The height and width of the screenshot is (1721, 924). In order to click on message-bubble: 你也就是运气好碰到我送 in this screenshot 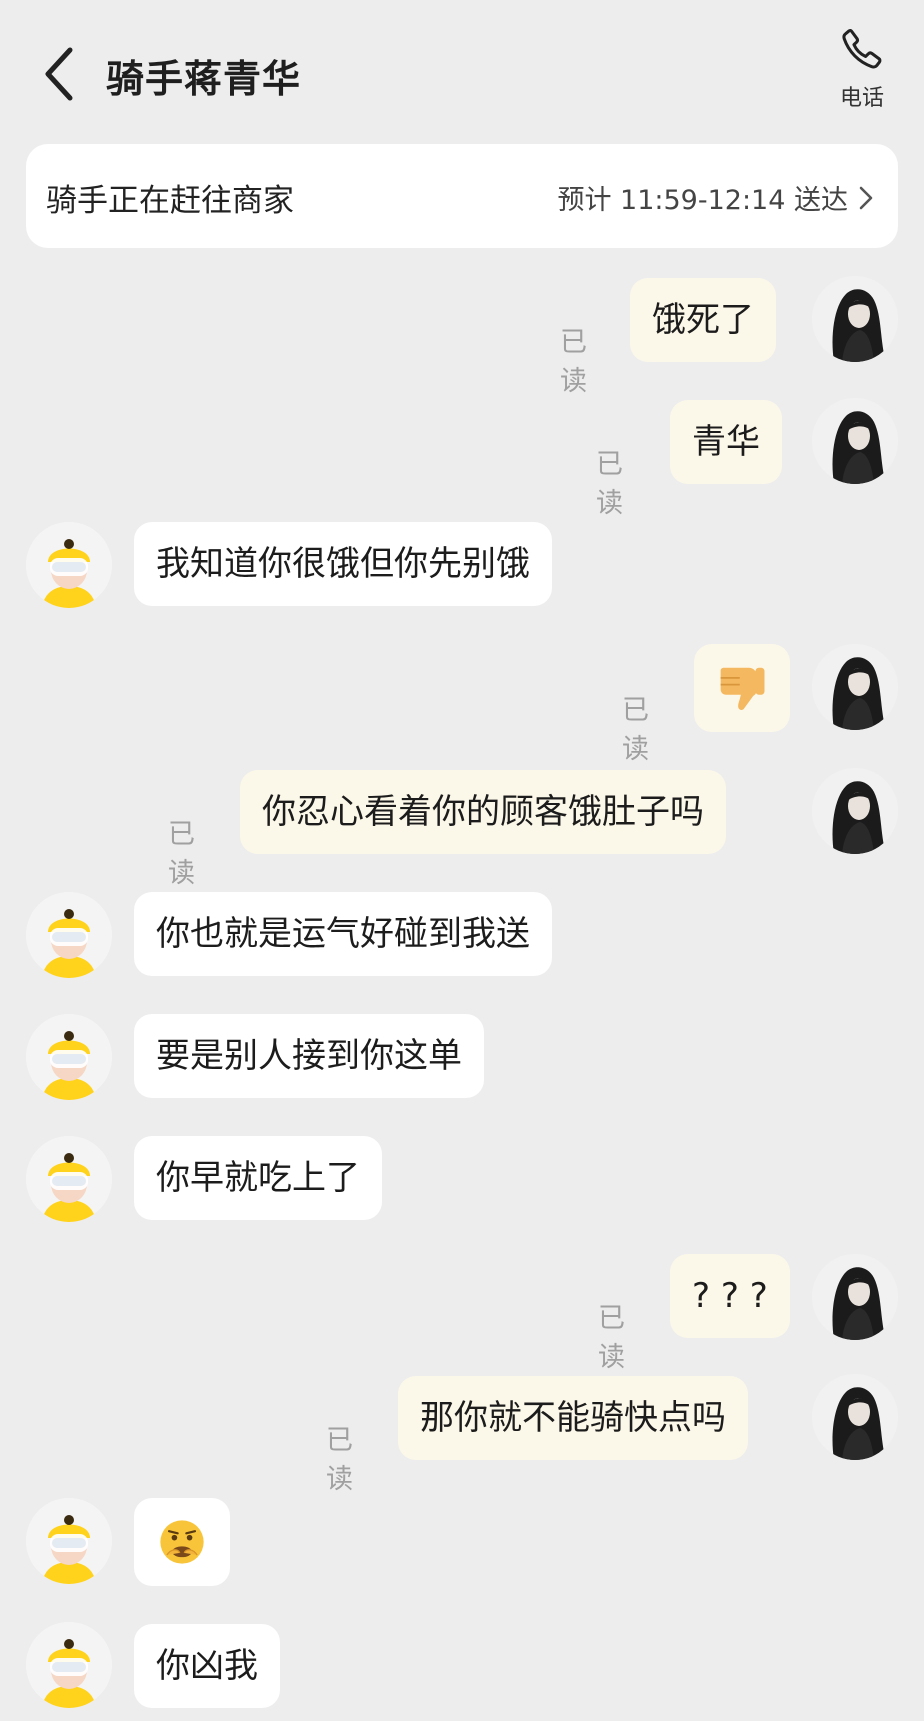, I will do `click(343, 934)`.